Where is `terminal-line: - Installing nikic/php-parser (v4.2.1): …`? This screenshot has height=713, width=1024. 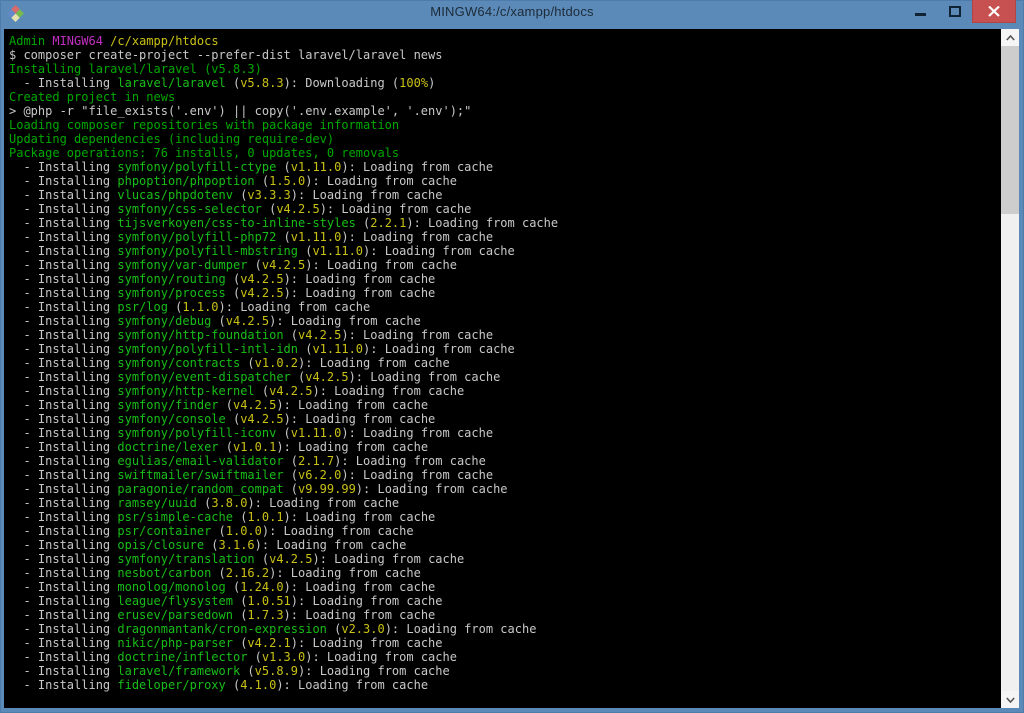 terminal-line: - Installing nikic/php-parser (v4.2.1): … is located at coordinates (226, 643).